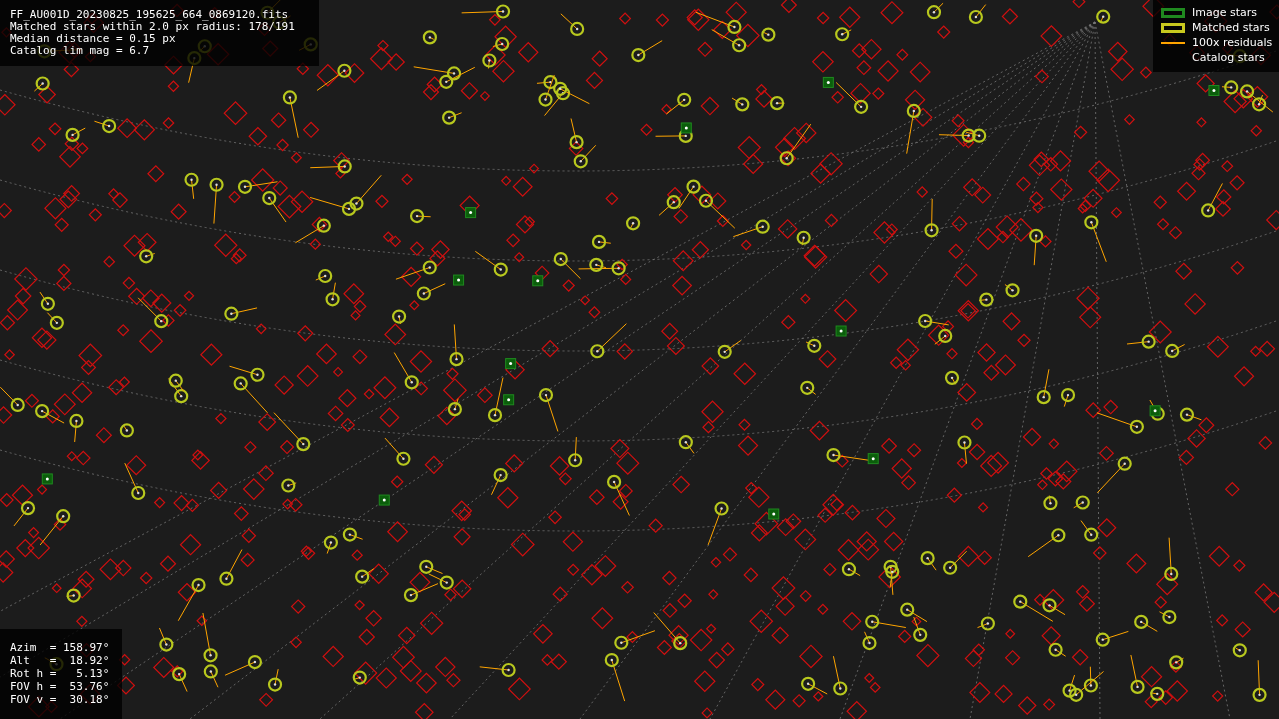 This screenshot has height=719, width=1279. What do you see at coordinates (60, 699) in the screenshot?
I see `pointing-text: FOV v = 30.18°` at bounding box center [60, 699].